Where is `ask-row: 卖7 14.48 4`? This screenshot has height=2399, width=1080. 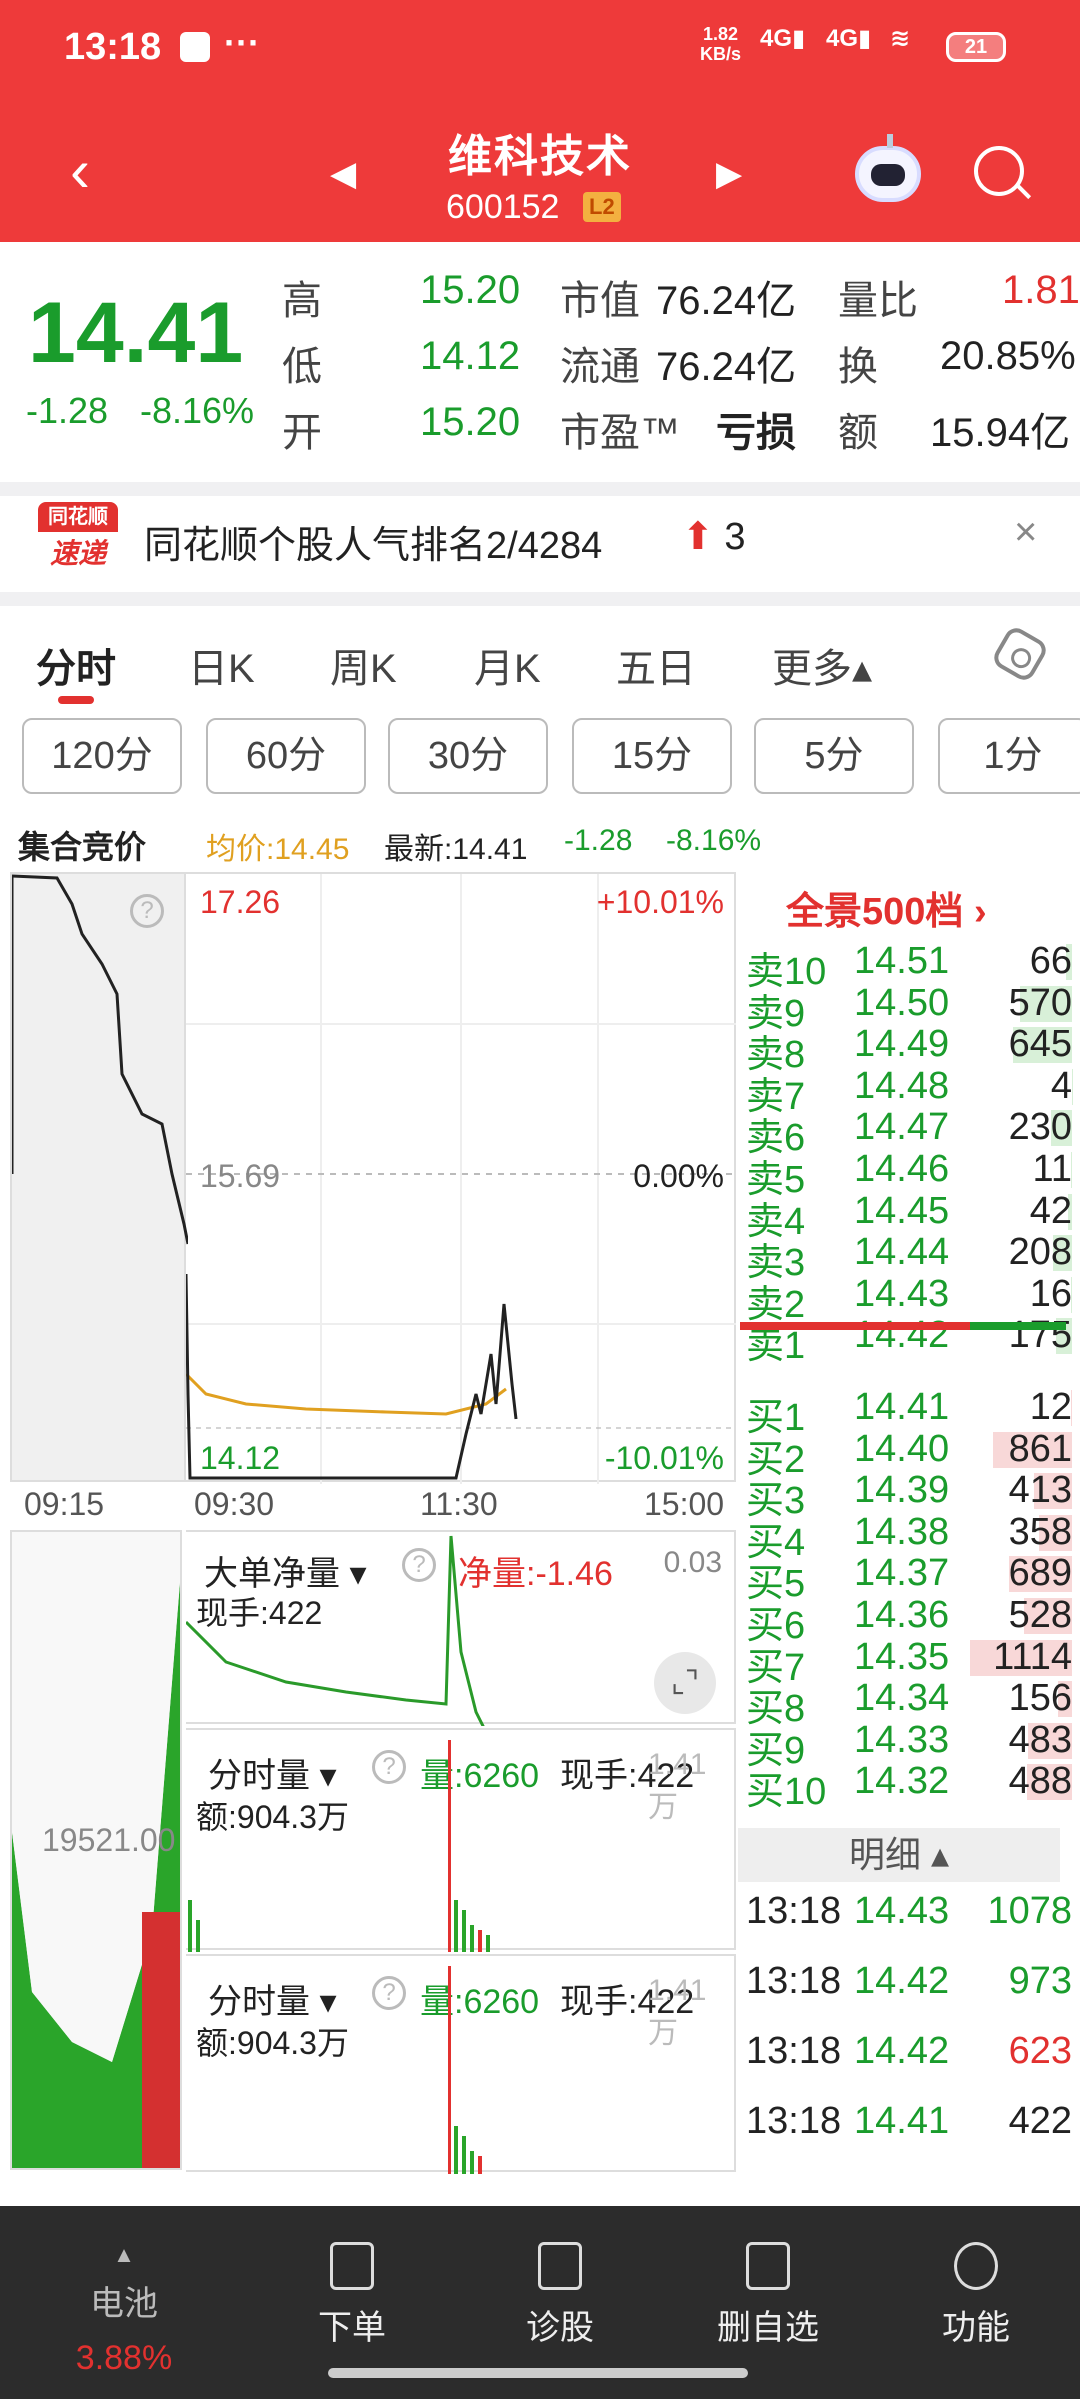 ask-row: 卖7 14.48 4 is located at coordinates (905, 1091).